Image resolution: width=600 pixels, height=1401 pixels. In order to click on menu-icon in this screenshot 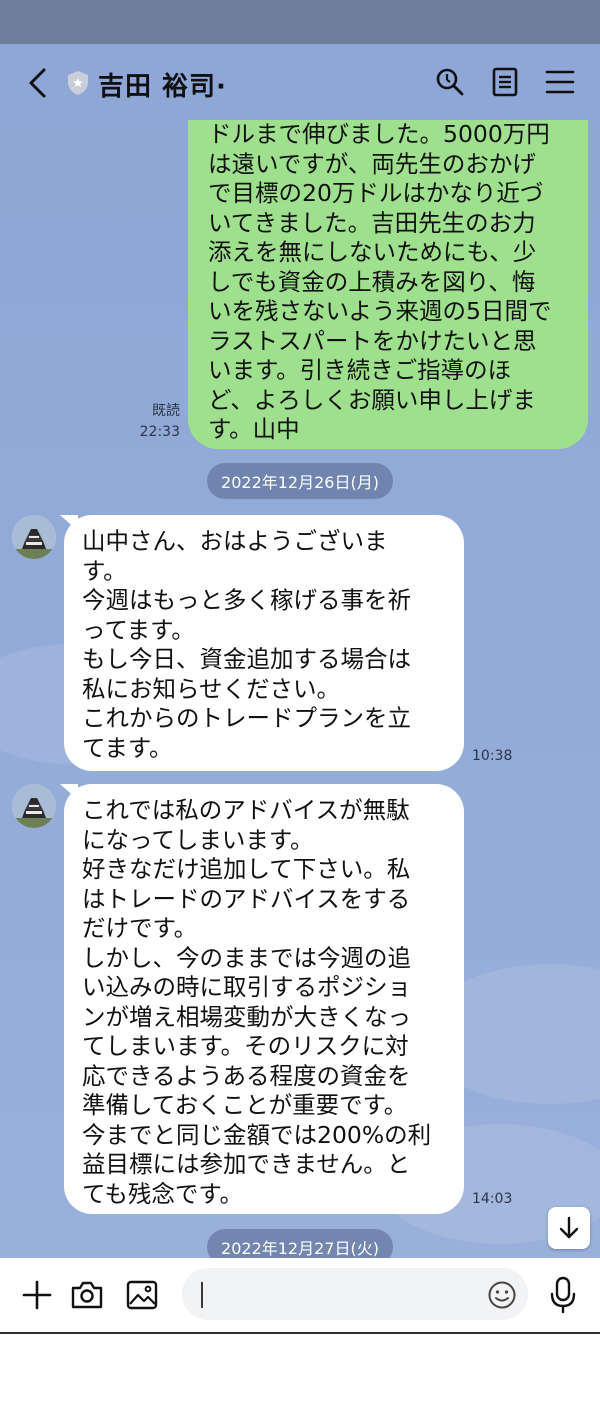, I will do `click(560, 82)`.